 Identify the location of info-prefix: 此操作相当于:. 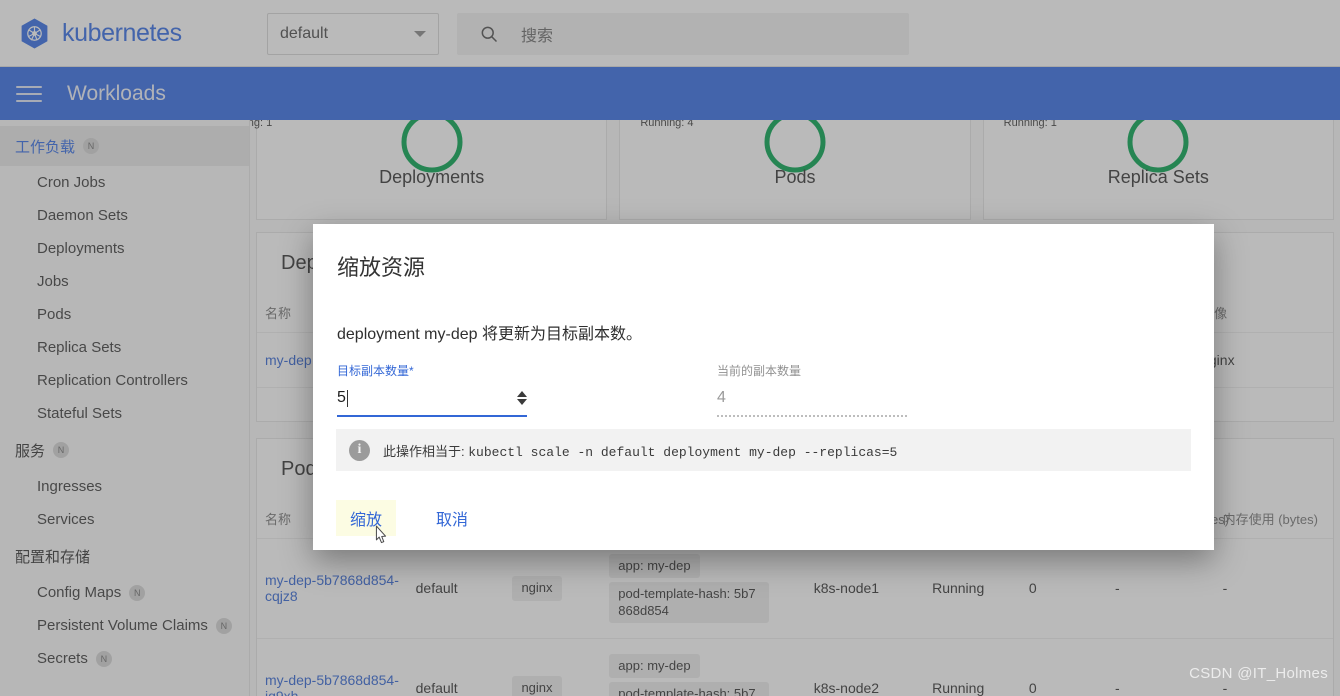
(424, 451).